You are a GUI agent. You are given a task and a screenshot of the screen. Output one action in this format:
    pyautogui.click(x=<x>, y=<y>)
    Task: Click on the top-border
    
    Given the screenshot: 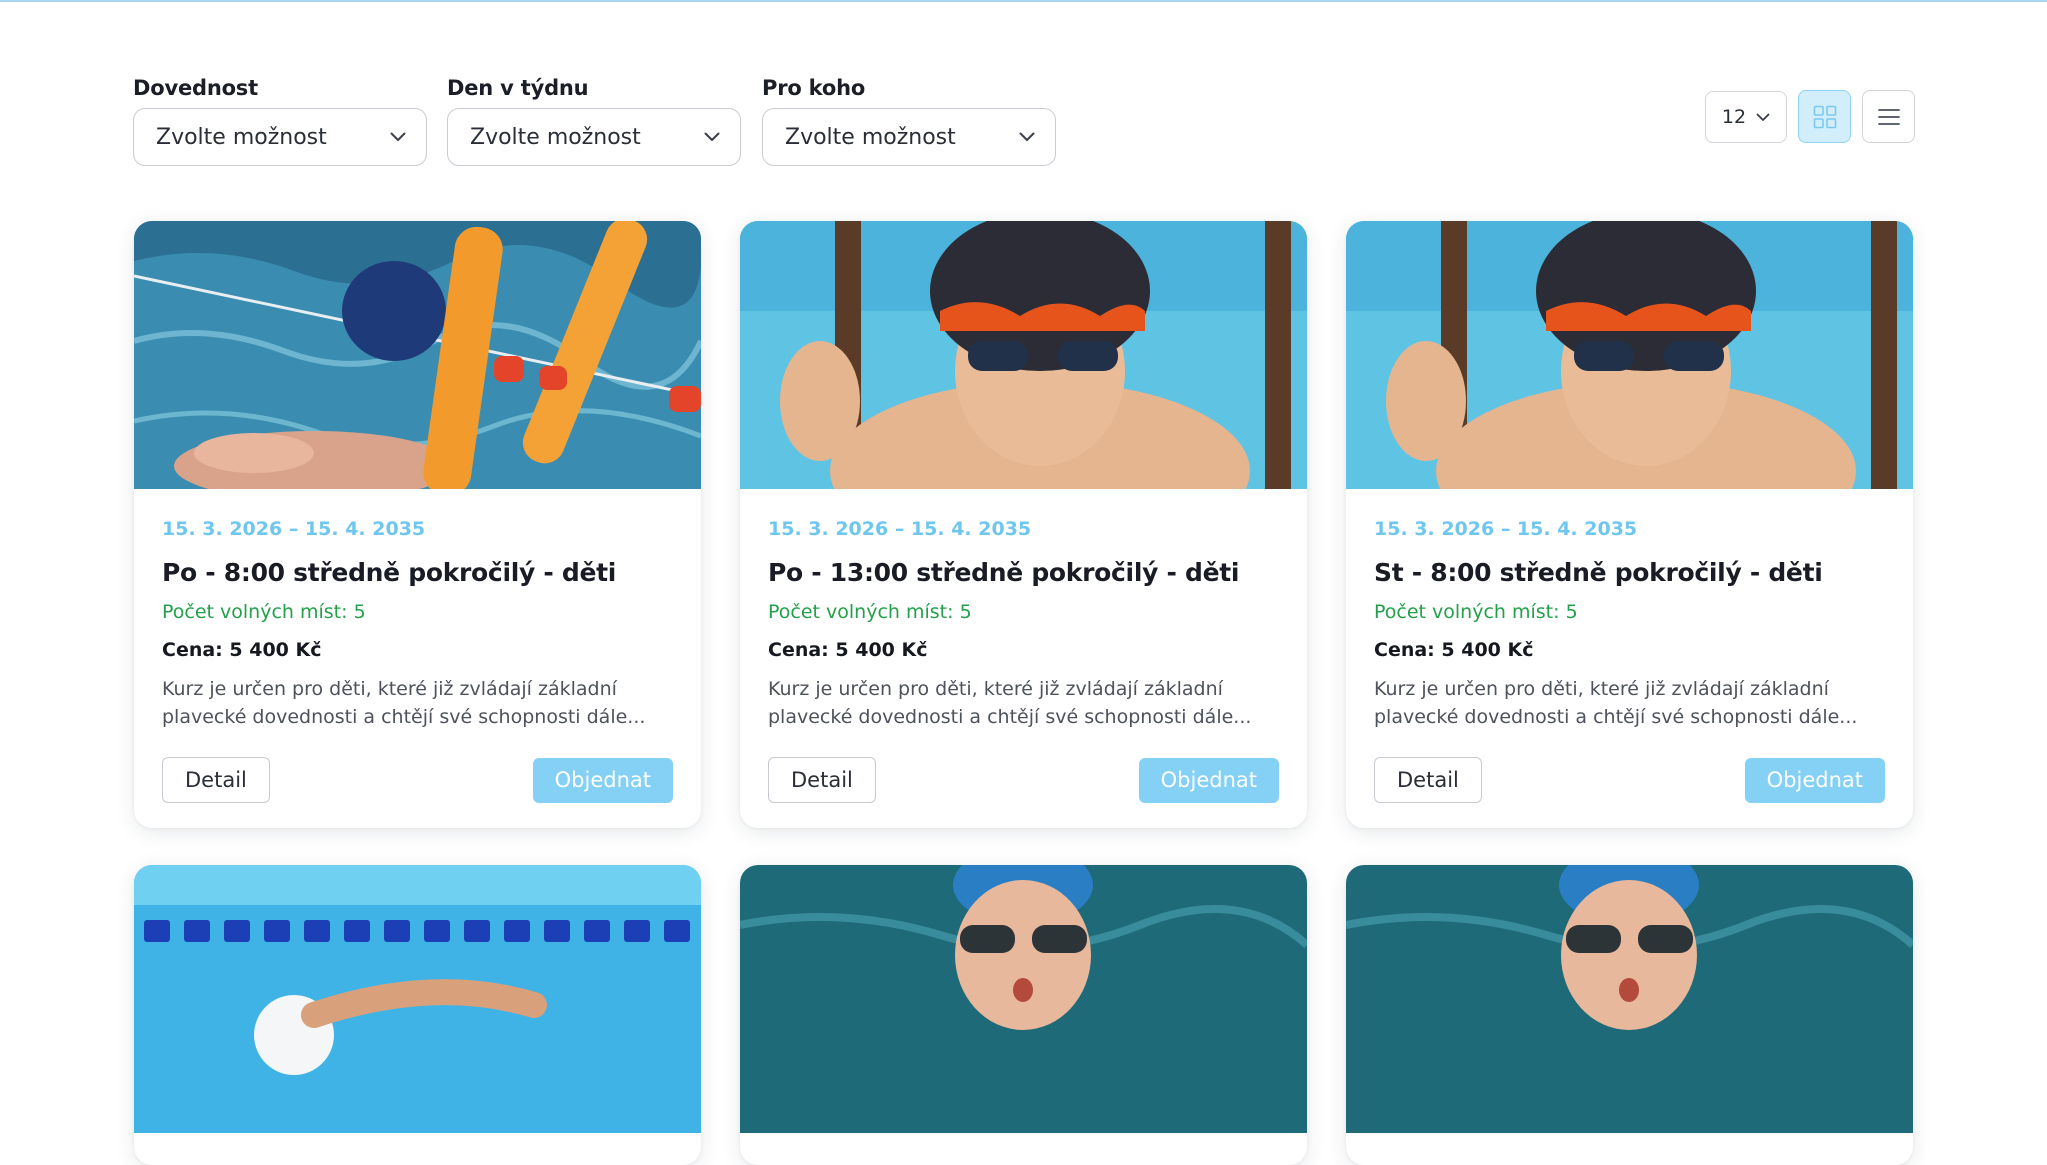 What is the action you would take?
    pyautogui.click(x=1023, y=1)
    